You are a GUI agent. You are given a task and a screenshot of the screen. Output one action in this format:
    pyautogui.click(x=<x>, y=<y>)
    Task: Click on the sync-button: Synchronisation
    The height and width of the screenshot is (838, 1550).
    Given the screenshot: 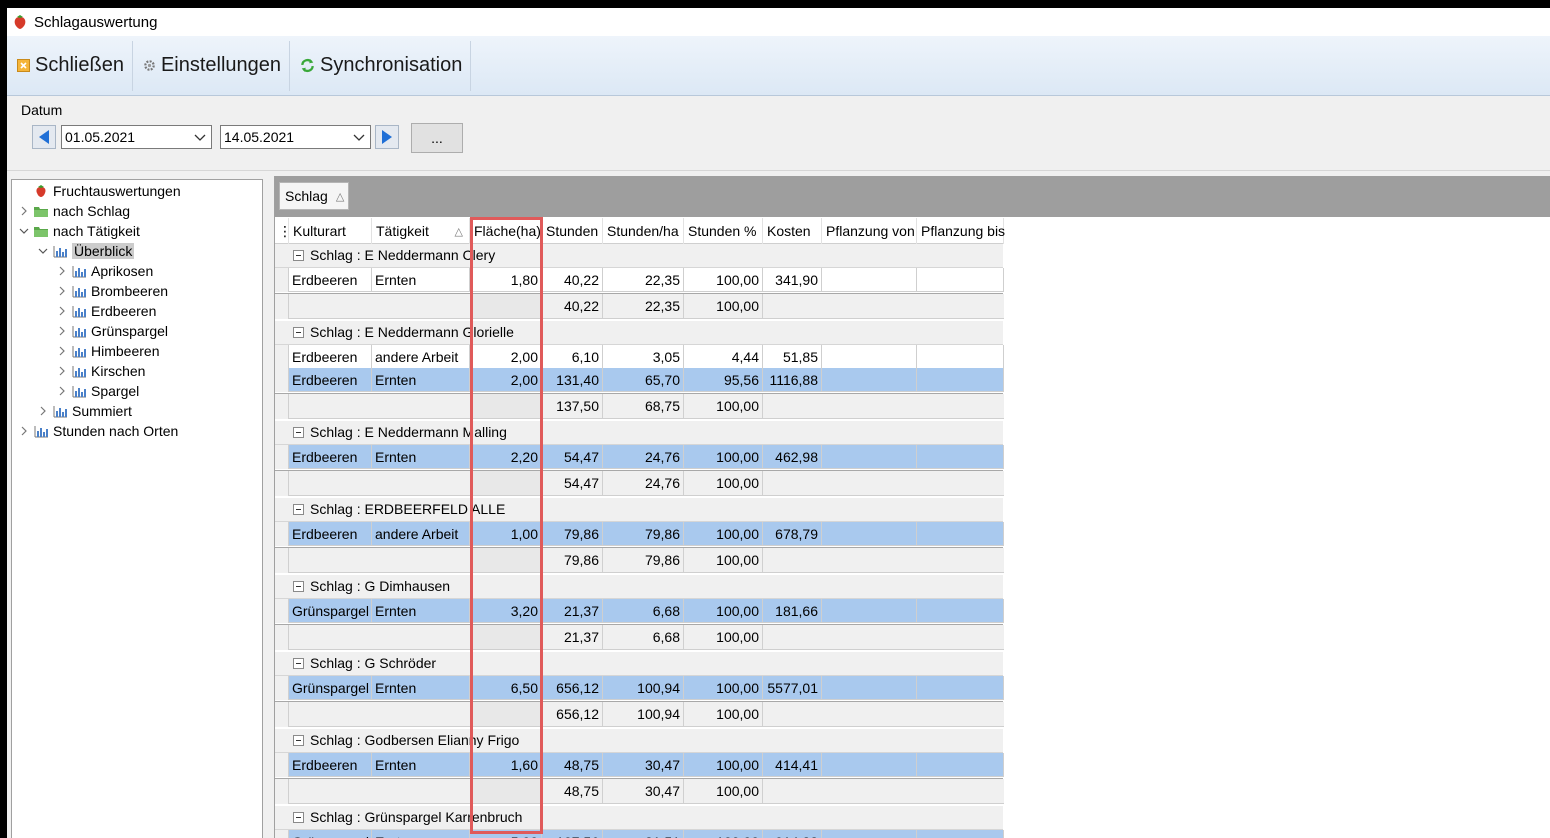 What is the action you would take?
    pyautogui.click(x=381, y=65)
    